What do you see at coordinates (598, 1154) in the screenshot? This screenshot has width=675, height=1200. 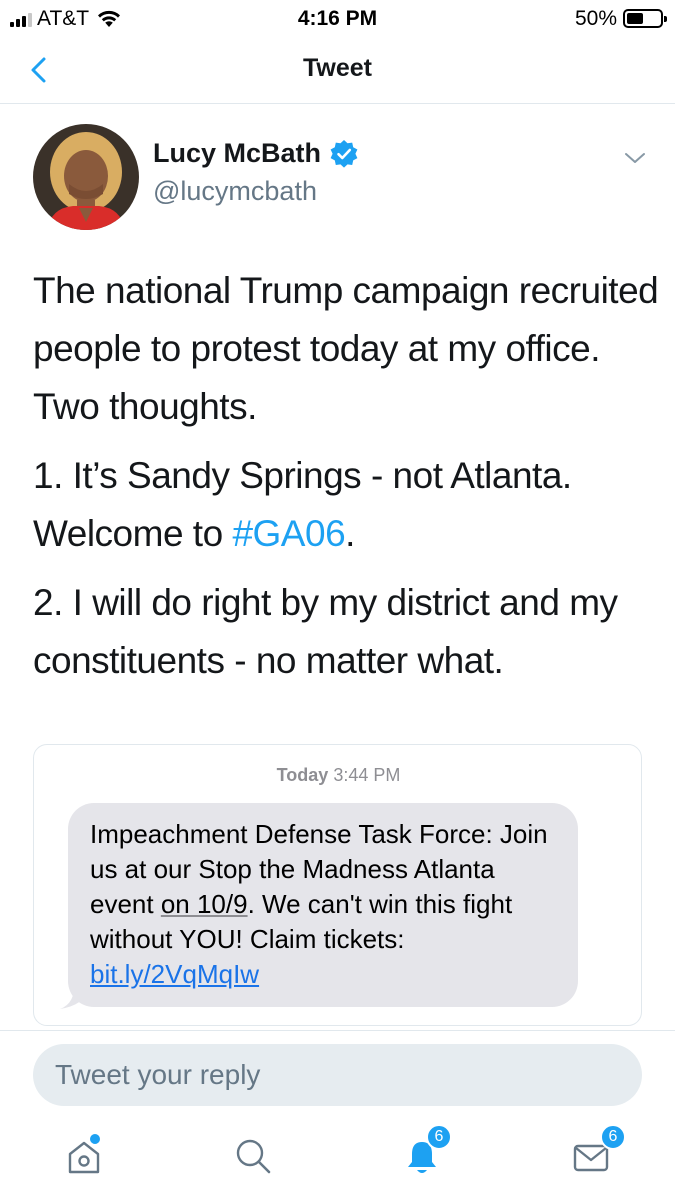 I see `tab-messages: 6` at bounding box center [598, 1154].